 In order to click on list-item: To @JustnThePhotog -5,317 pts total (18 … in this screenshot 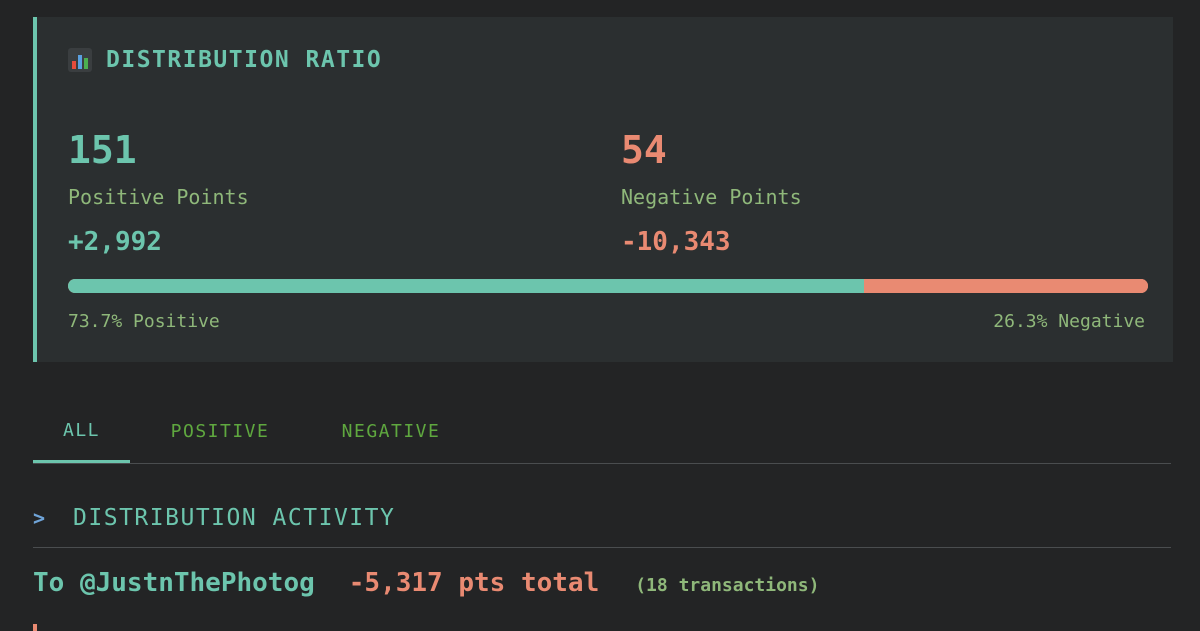, I will do `click(426, 583)`.